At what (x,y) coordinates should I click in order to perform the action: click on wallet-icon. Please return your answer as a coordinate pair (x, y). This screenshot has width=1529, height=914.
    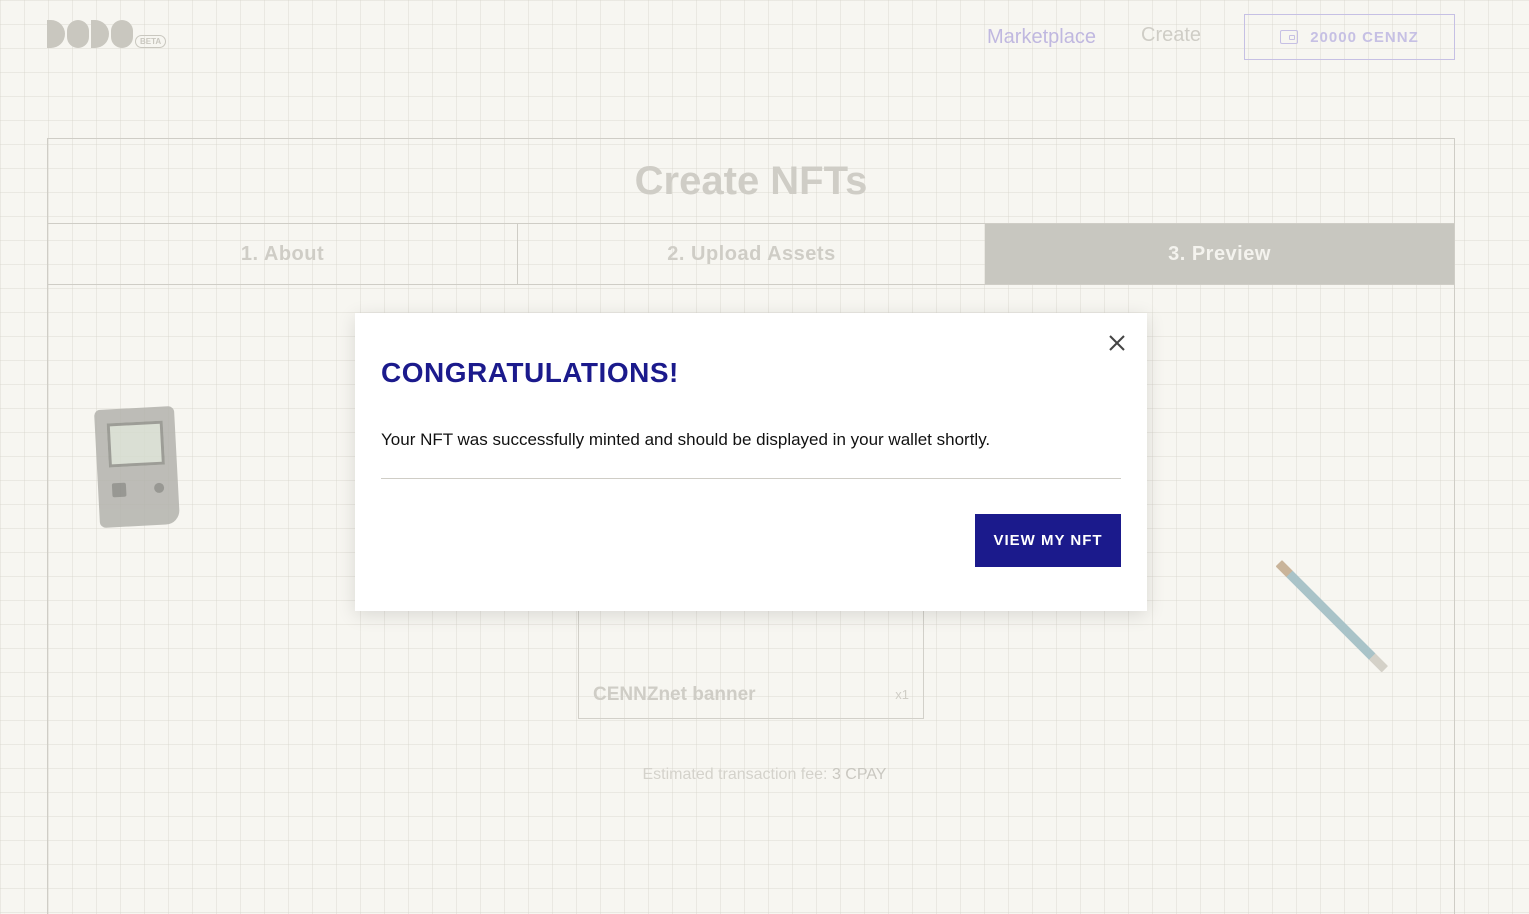
    Looking at the image, I should click on (1289, 37).